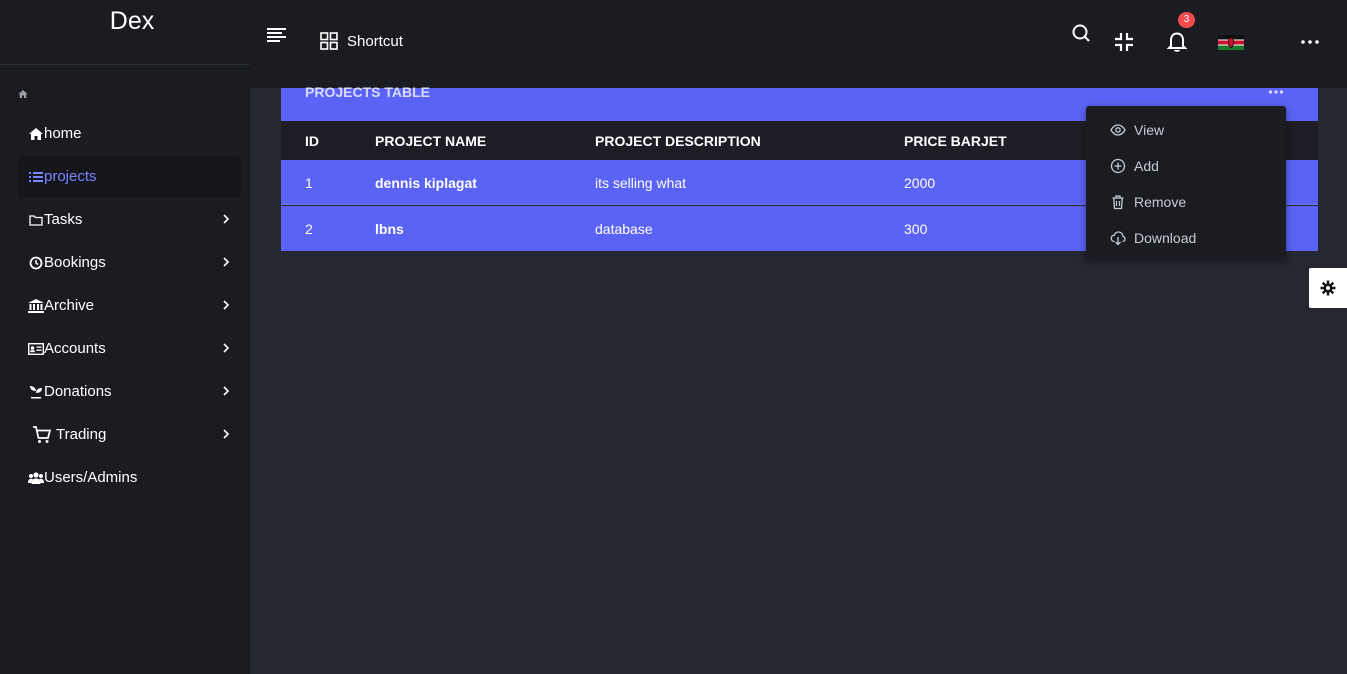 The width and height of the screenshot is (1347, 674). What do you see at coordinates (1186, 20) in the screenshot?
I see `notification-badge: 3` at bounding box center [1186, 20].